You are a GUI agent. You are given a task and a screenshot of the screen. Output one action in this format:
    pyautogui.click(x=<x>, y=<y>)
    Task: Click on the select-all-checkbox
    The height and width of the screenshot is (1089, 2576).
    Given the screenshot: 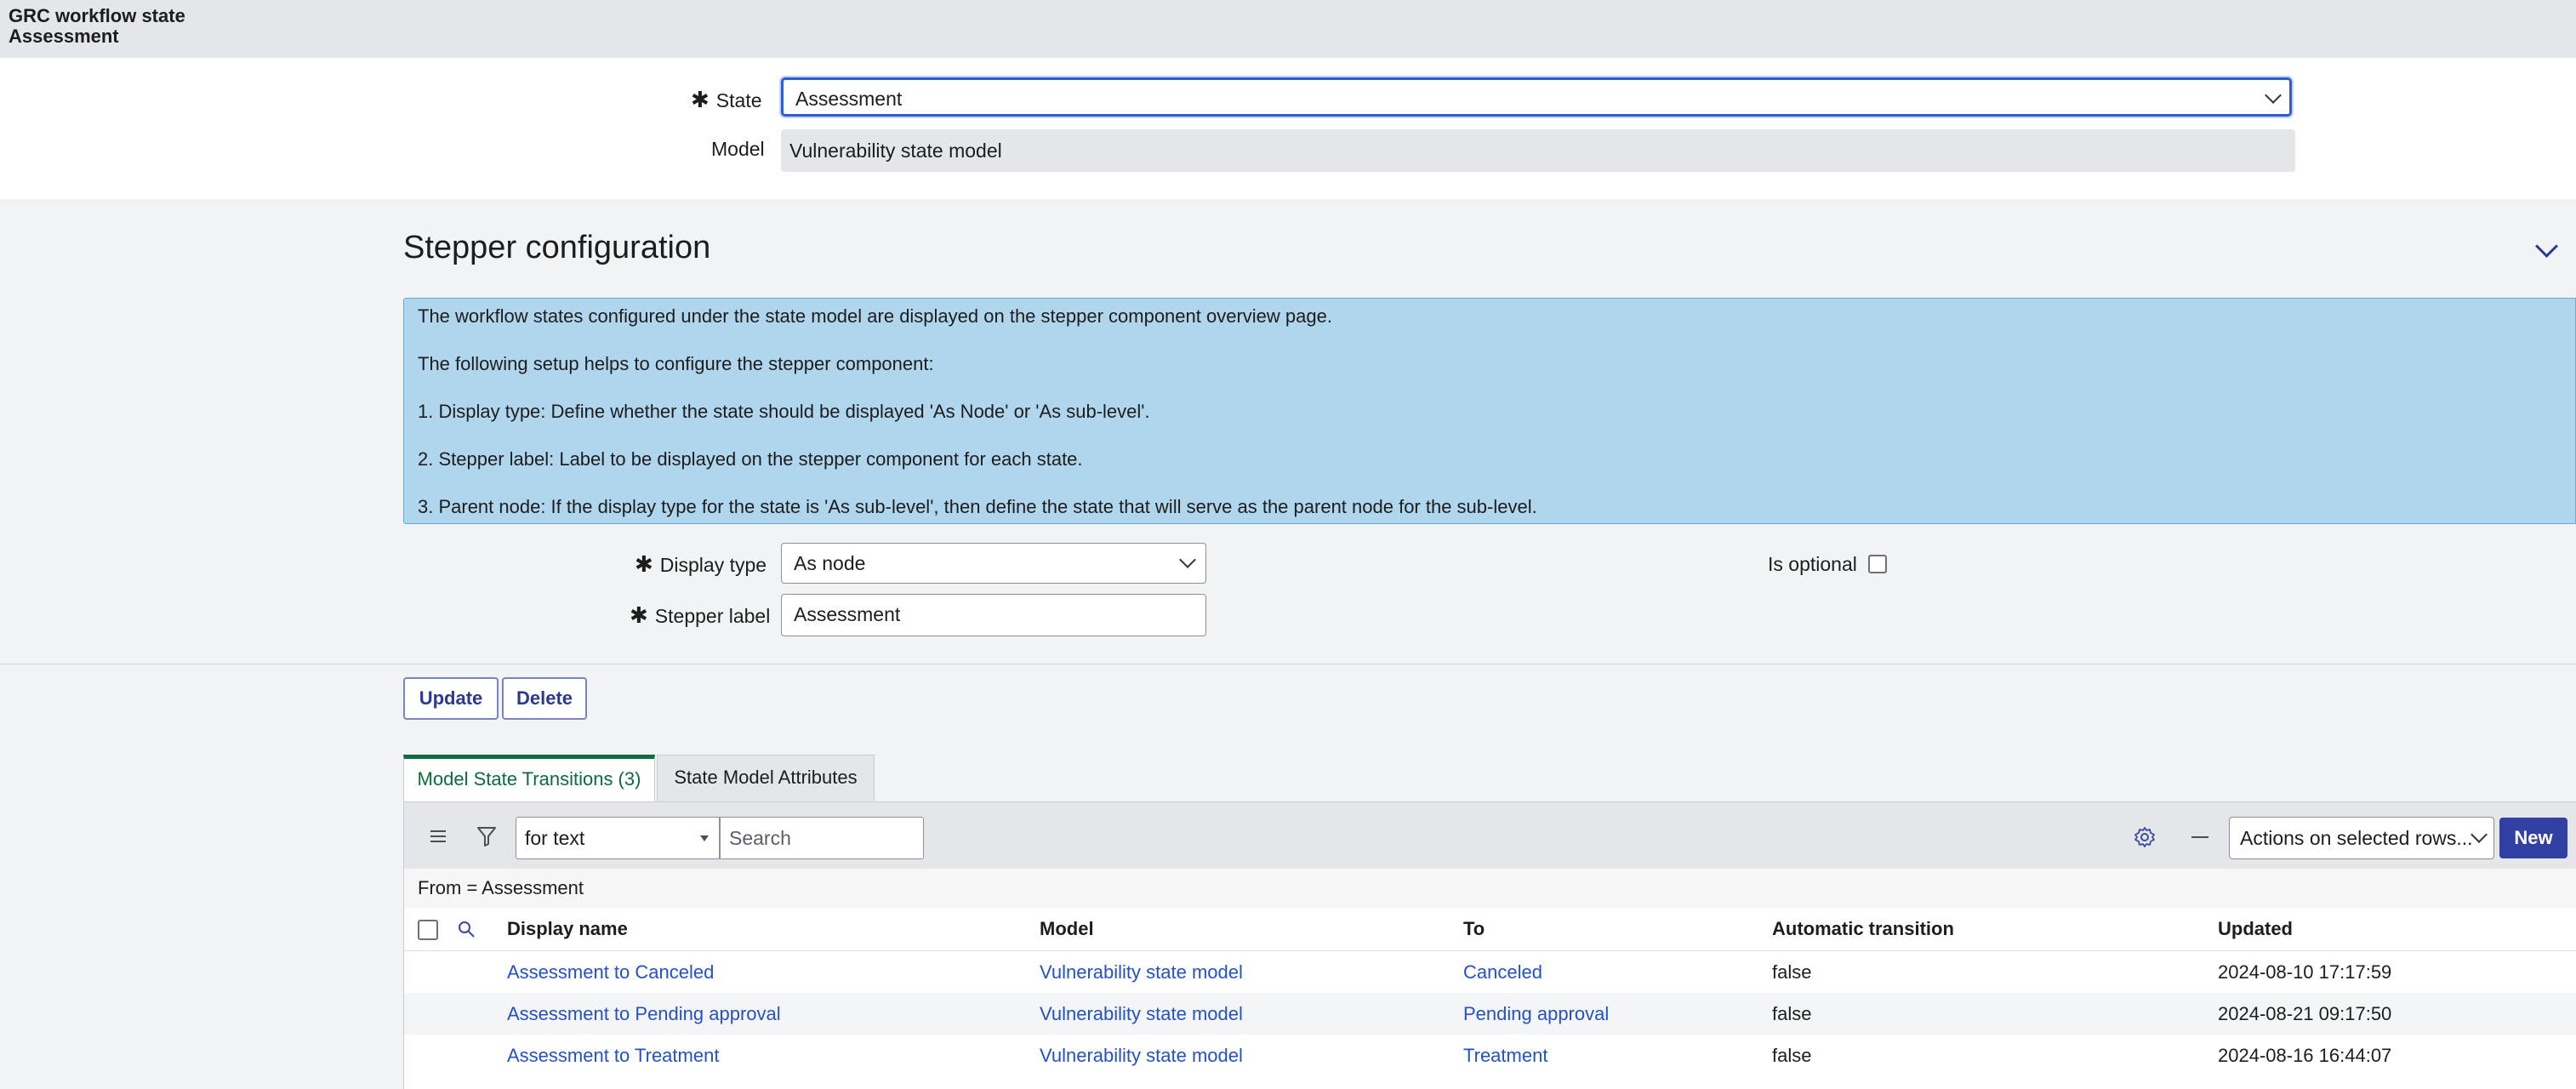 What is the action you would take?
    pyautogui.click(x=428, y=930)
    